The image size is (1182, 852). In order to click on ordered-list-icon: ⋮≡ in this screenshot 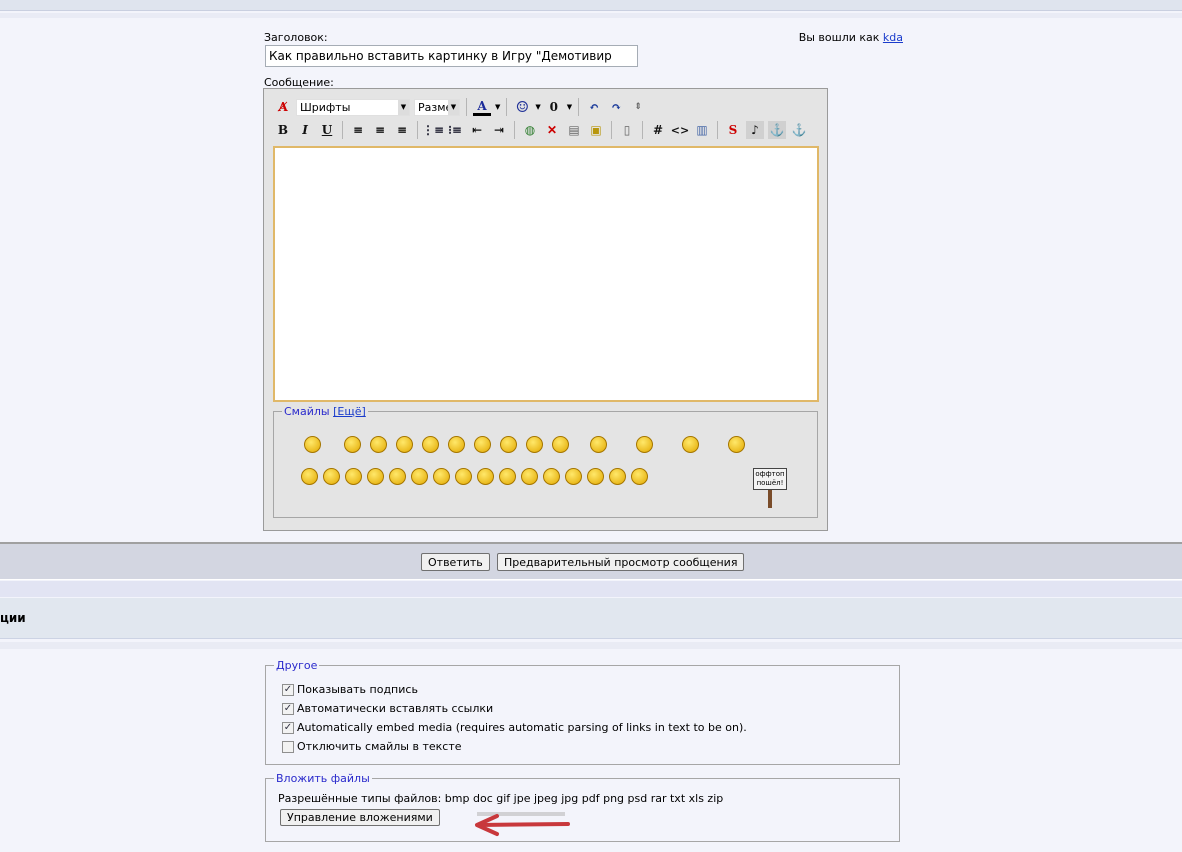, I will do `click(433, 130)`.